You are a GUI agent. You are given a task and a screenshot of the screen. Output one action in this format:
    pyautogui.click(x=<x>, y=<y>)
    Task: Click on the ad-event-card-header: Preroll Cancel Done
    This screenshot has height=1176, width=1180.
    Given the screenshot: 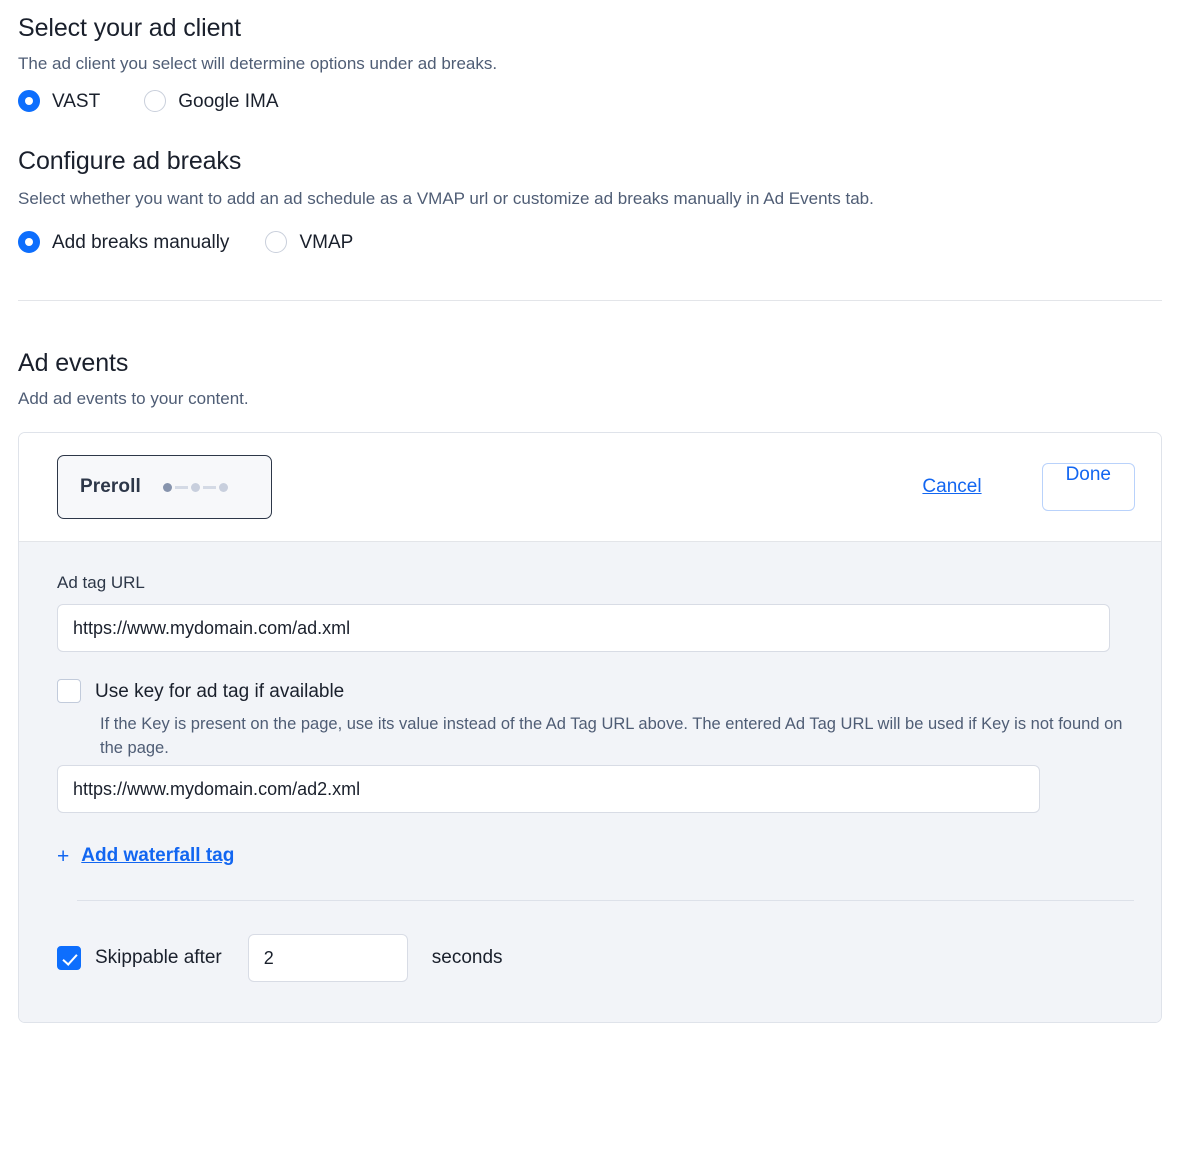 What is the action you would take?
    pyautogui.click(x=590, y=488)
    